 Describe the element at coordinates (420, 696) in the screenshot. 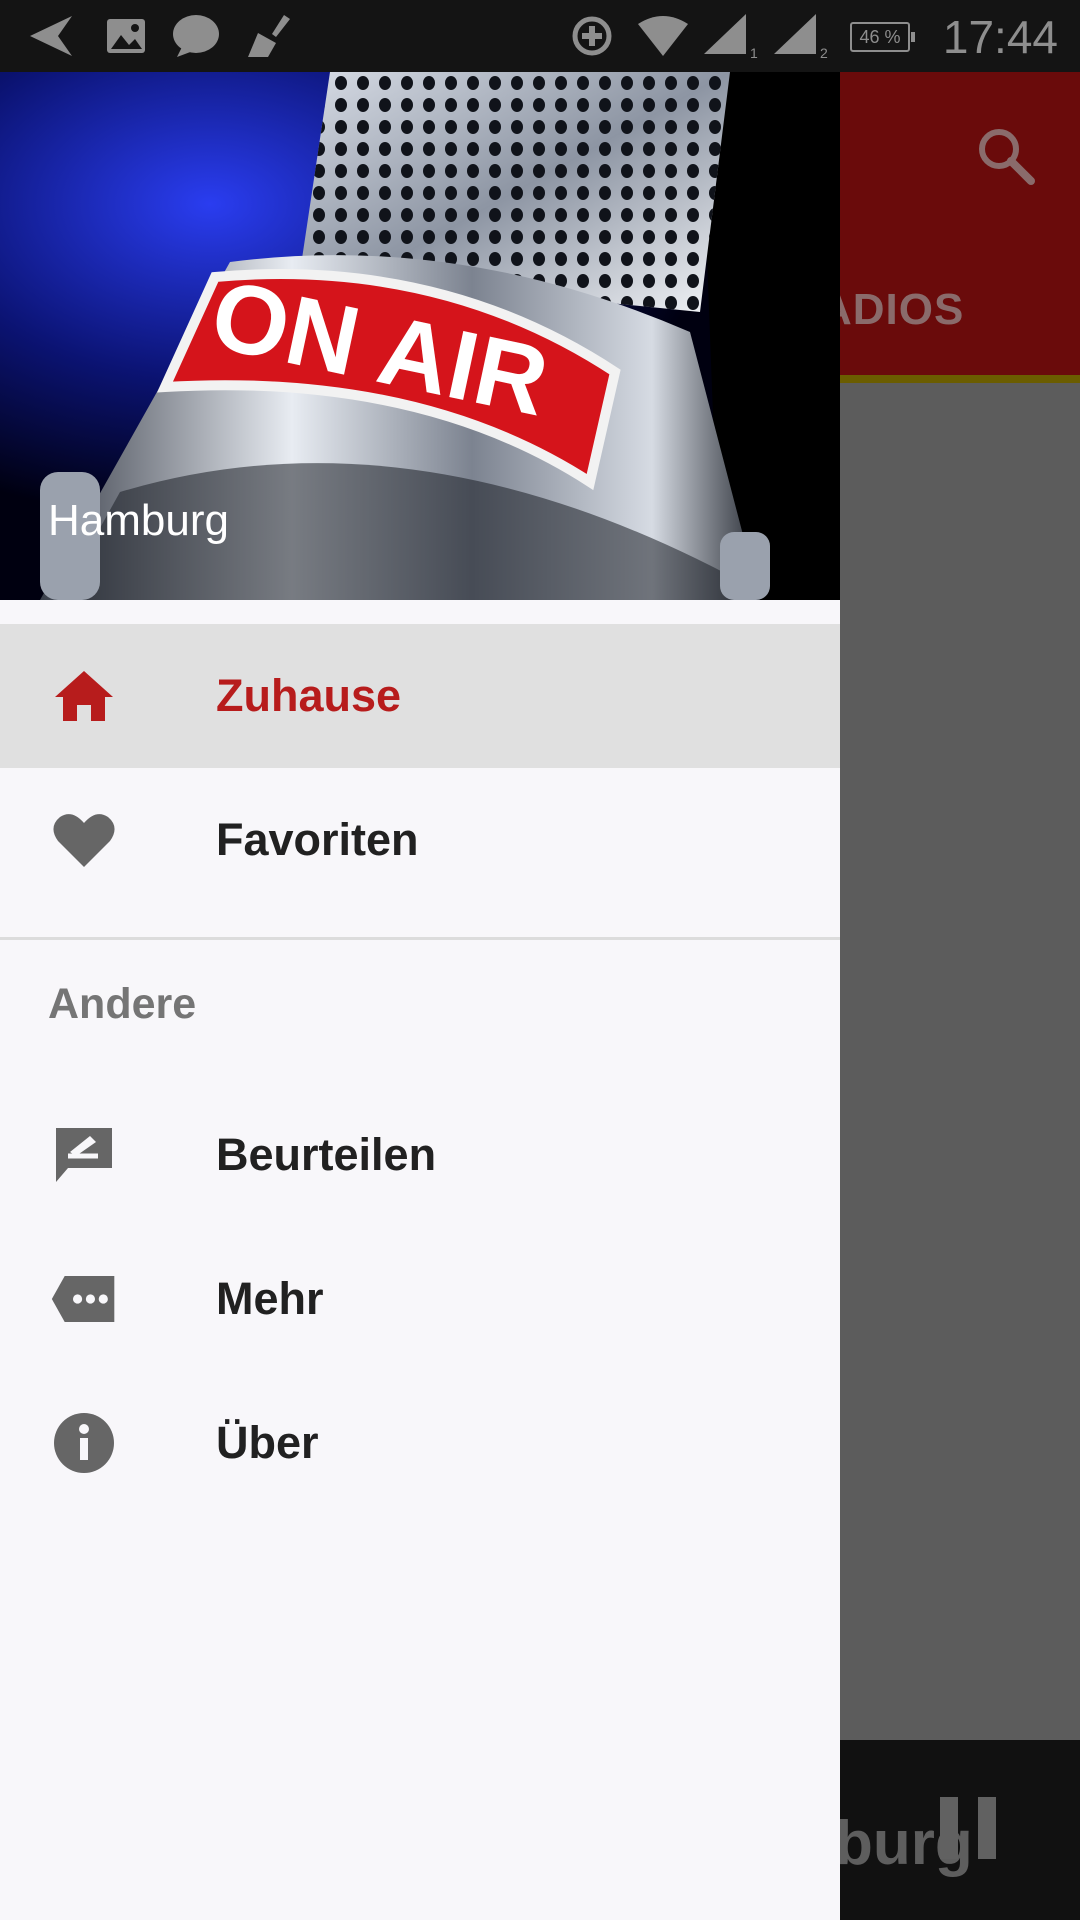

I see `menu-item-zuhause: Zuhause` at that location.